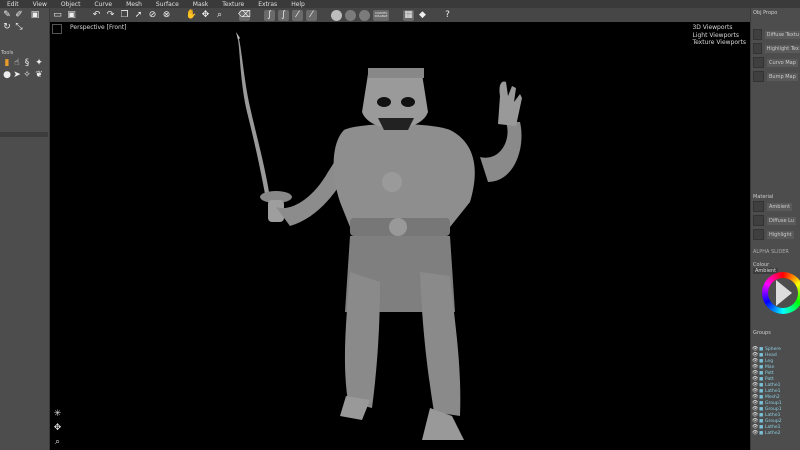  Describe the element at coordinates (784, 293) in the screenshot. I see `colour-triangle` at that location.